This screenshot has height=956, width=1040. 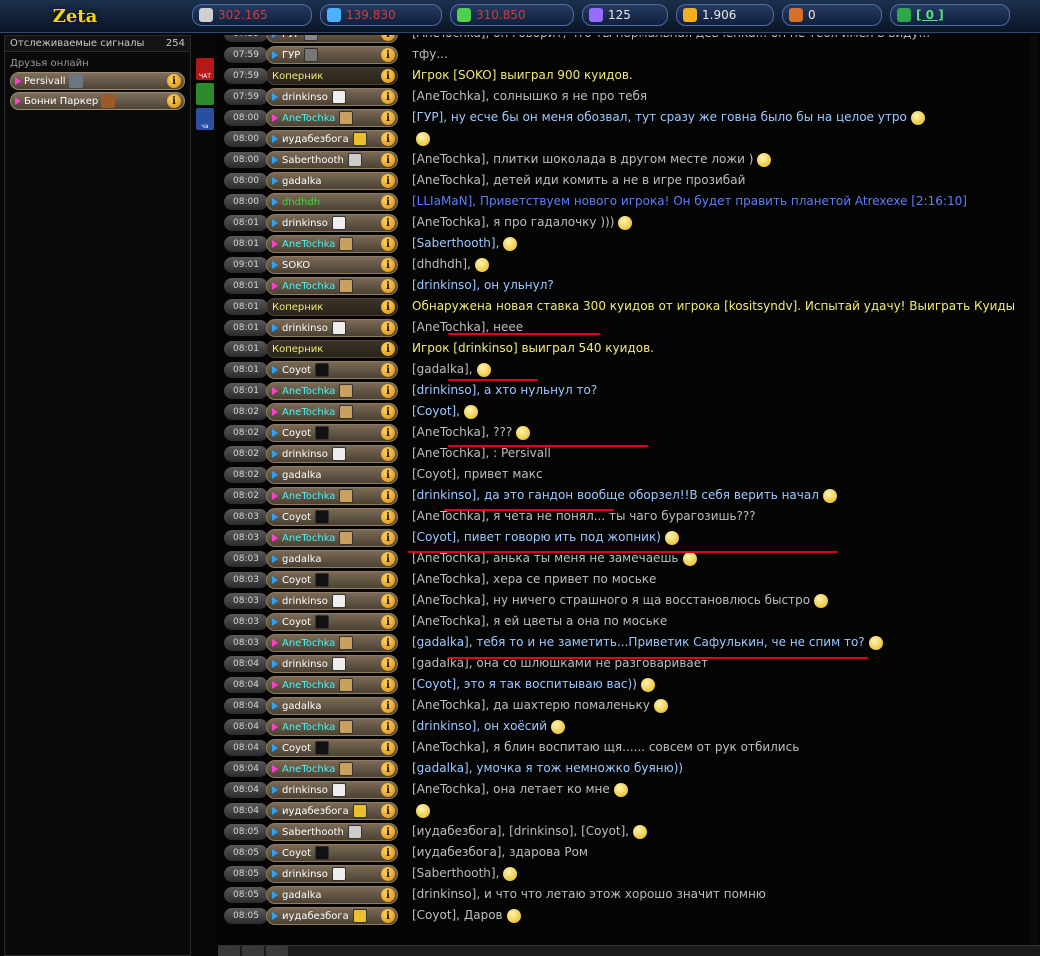 I want to click on planet-name: Zeta, so click(x=75, y=16).